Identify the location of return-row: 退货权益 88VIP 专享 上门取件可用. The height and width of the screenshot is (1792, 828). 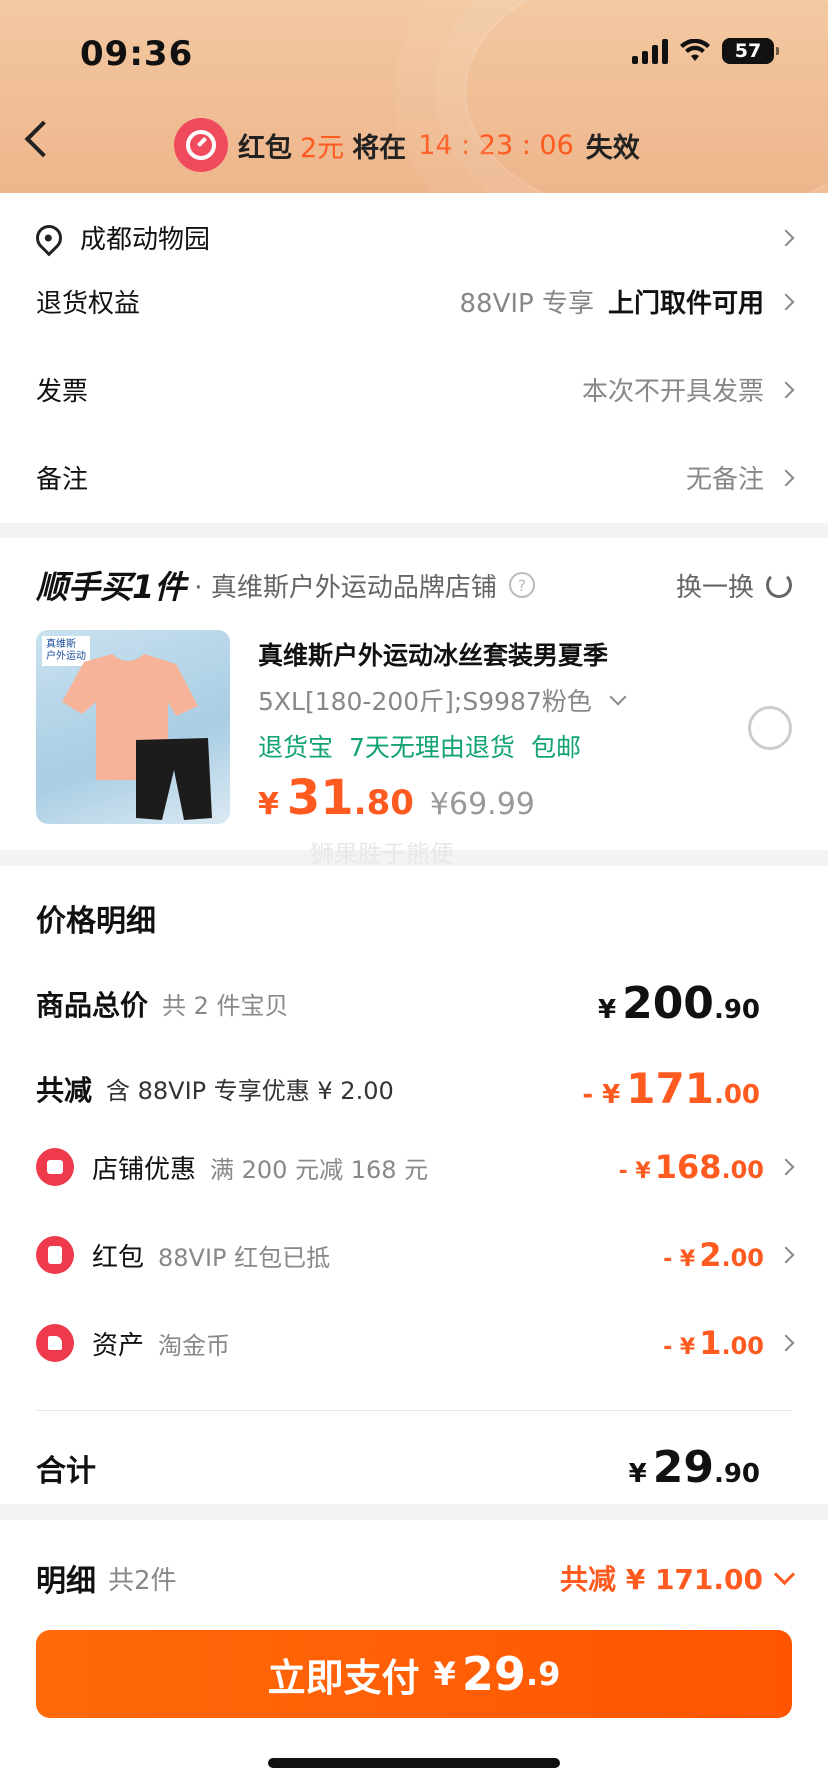
(415, 301).